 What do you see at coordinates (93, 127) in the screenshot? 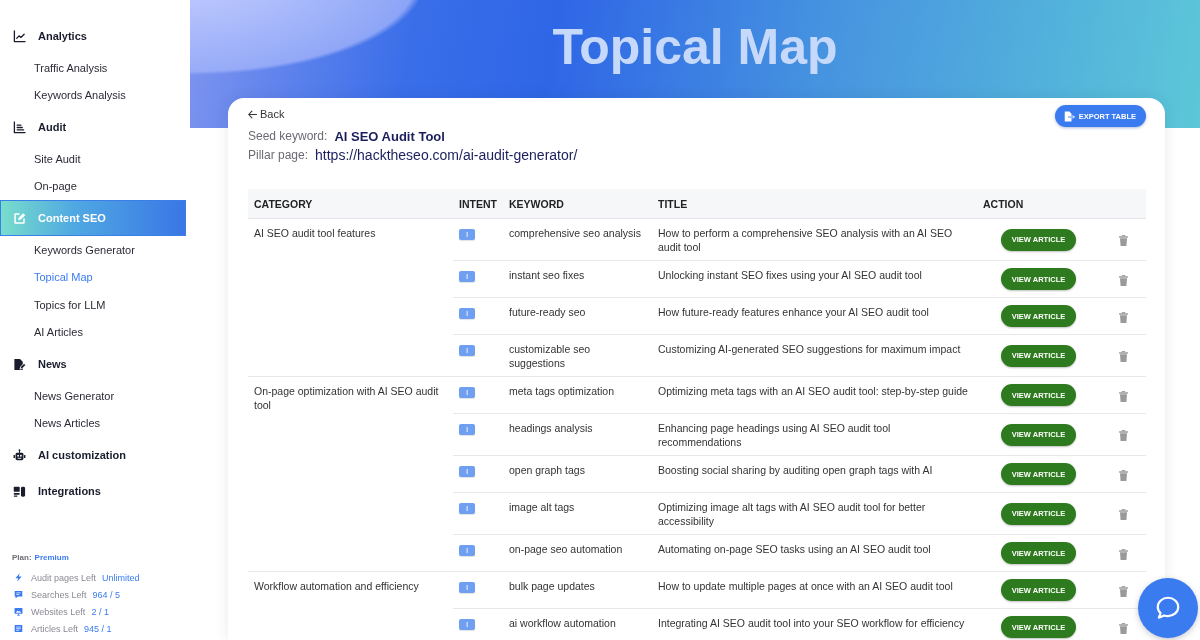
I see `sidebar-group-item: Audit` at bounding box center [93, 127].